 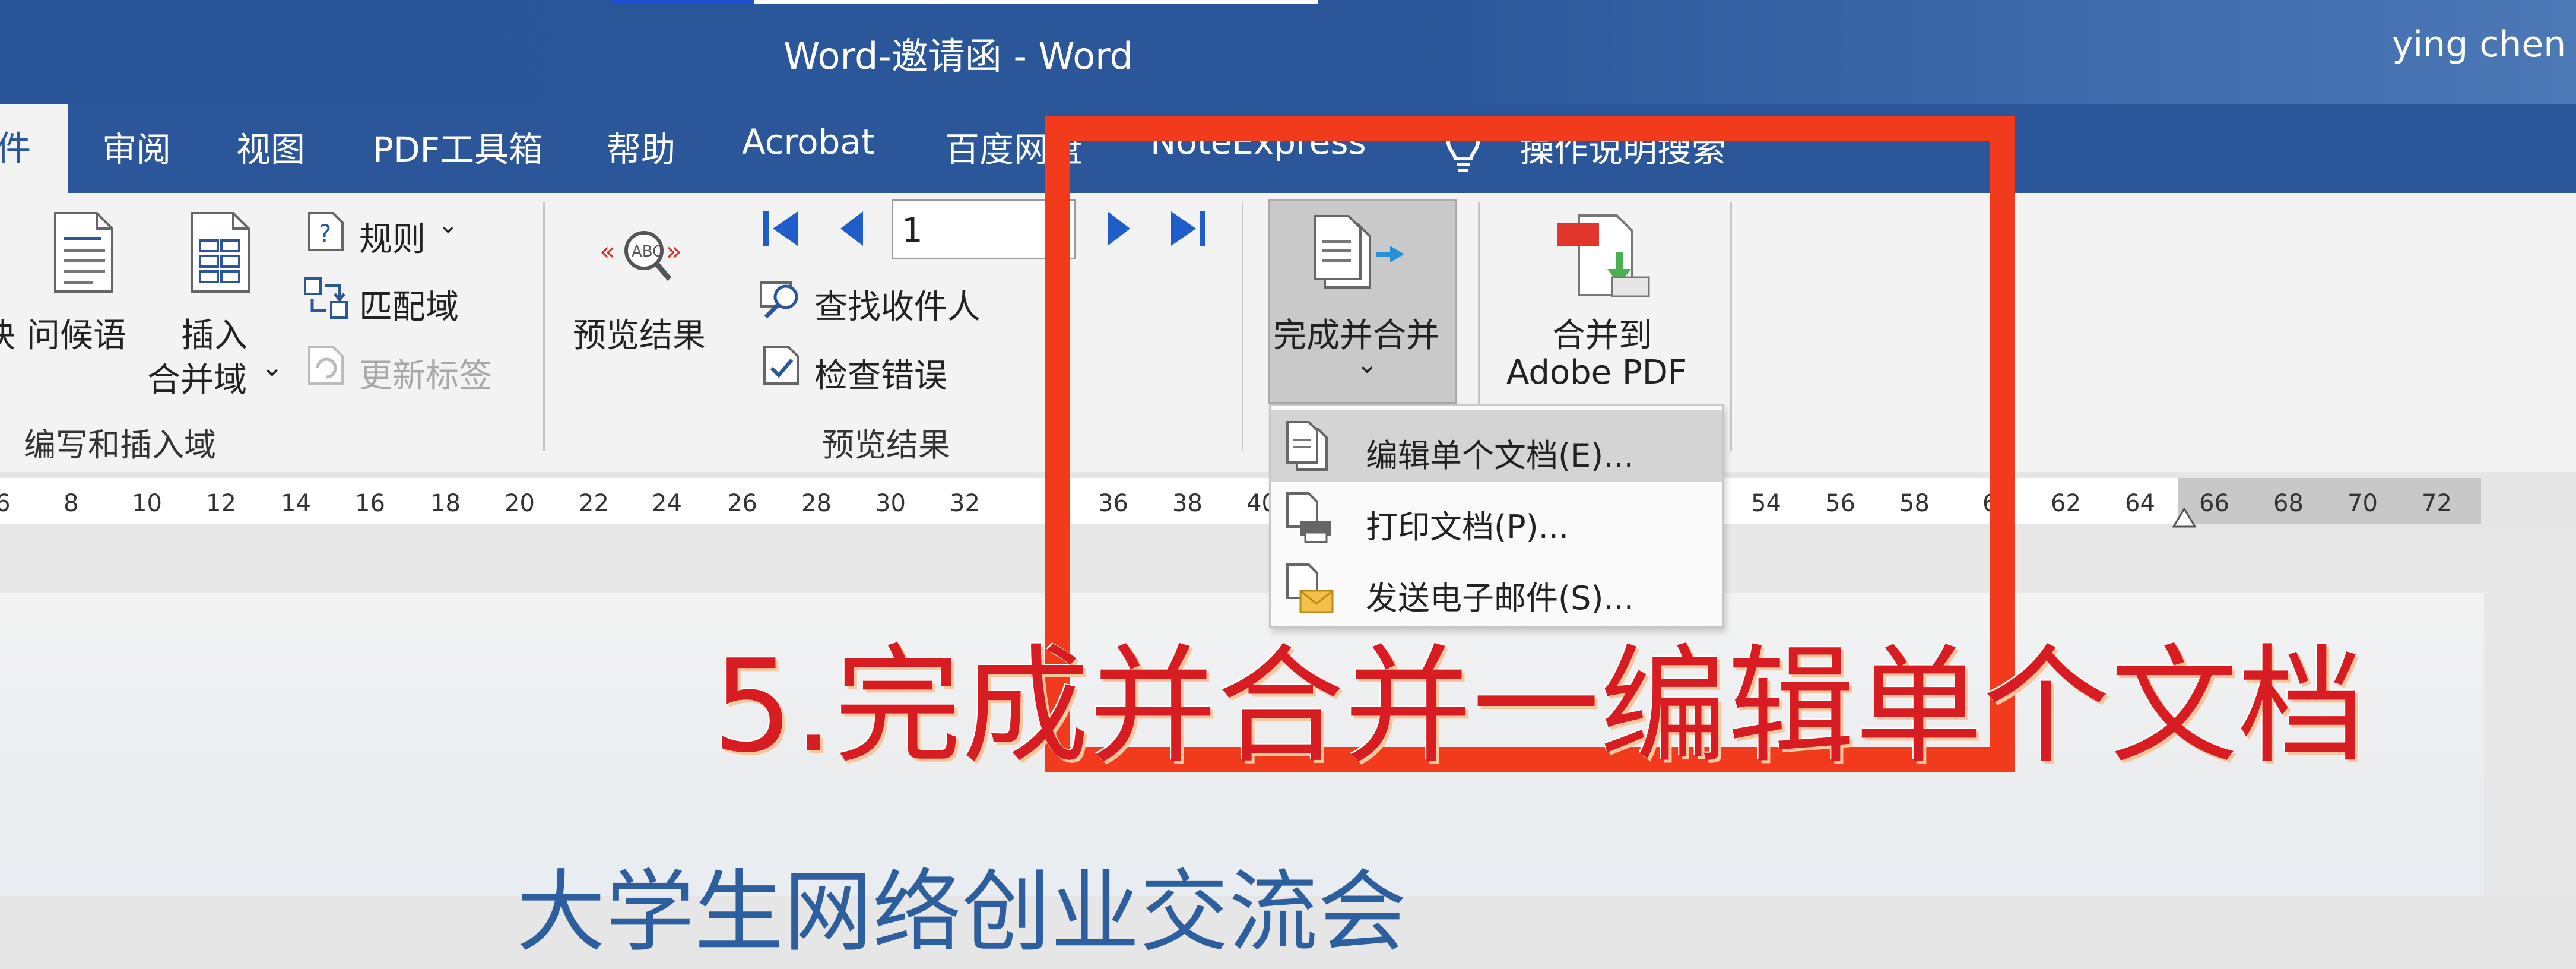 I want to click on ruler-tick: 12, so click(x=221, y=503).